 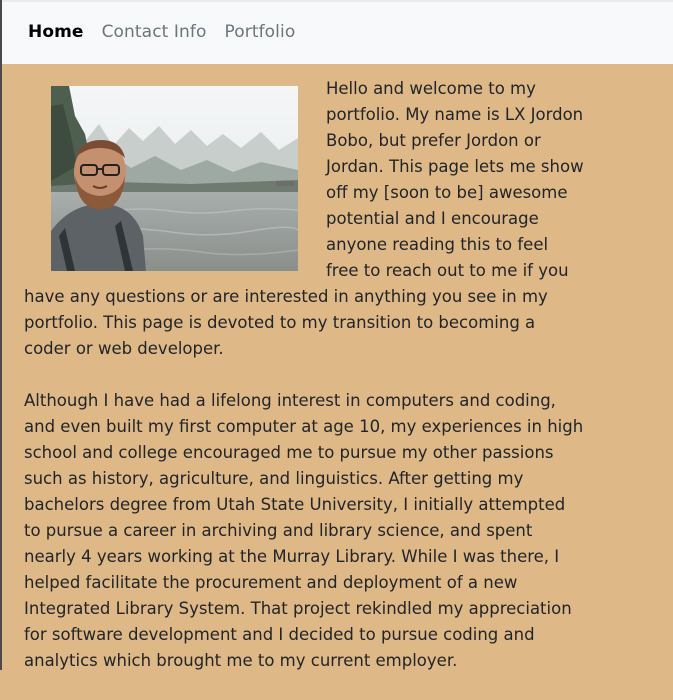 I want to click on profile-photo, so click(x=174, y=178).